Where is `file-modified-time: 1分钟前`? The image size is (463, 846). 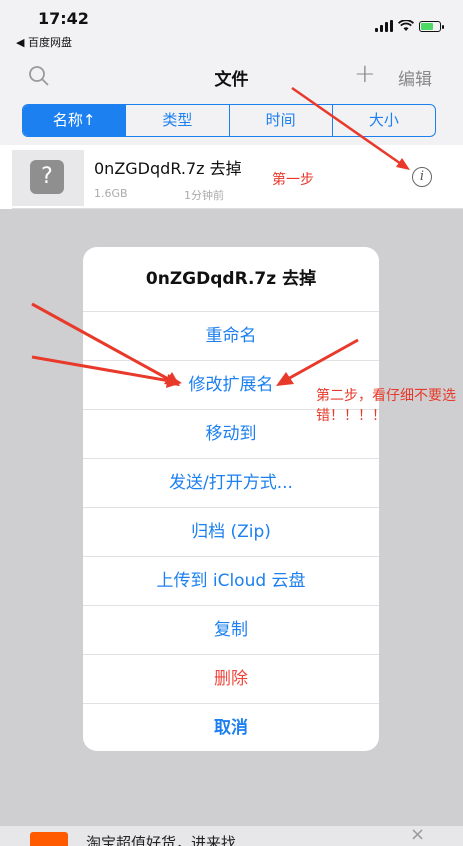
file-modified-time: 1分钟前 is located at coordinates (204, 195).